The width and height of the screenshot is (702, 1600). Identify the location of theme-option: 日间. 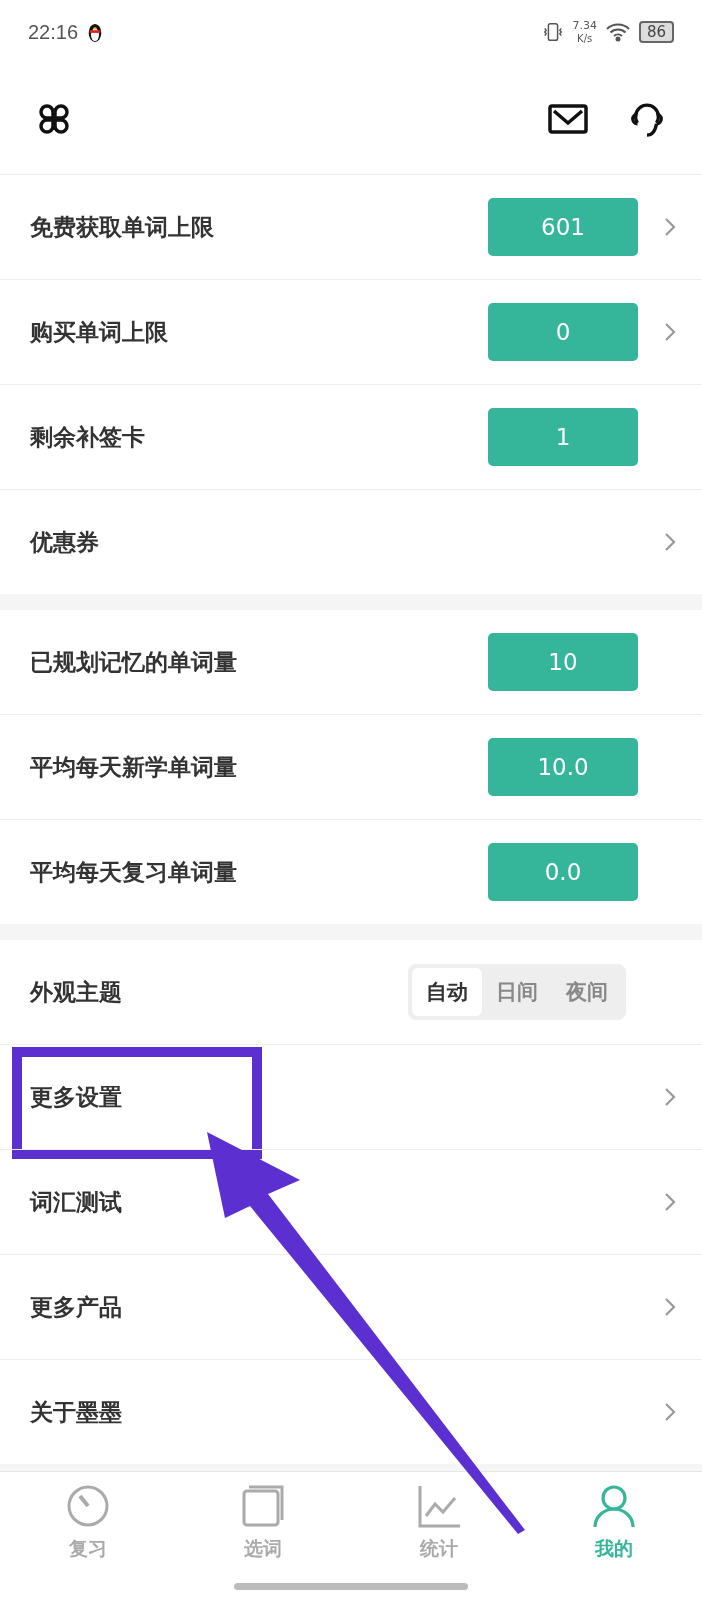
(517, 992).